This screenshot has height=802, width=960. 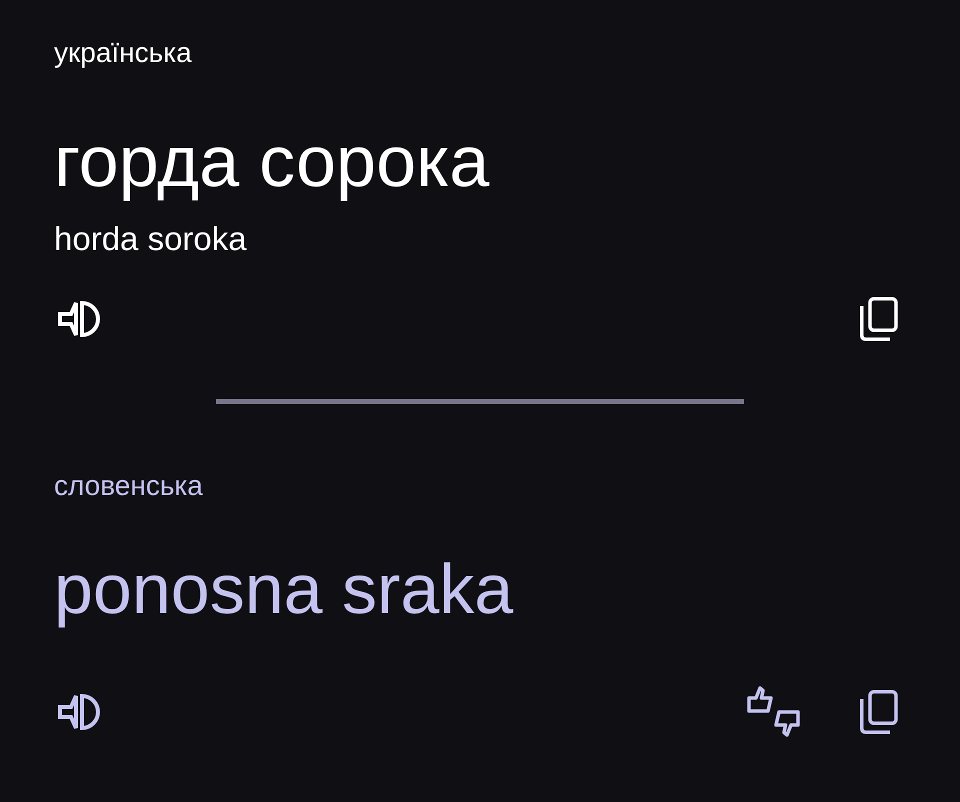 What do you see at coordinates (123, 53) in the screenshot?
I see `source-language-label: українська` at bounding box center [123, 53].